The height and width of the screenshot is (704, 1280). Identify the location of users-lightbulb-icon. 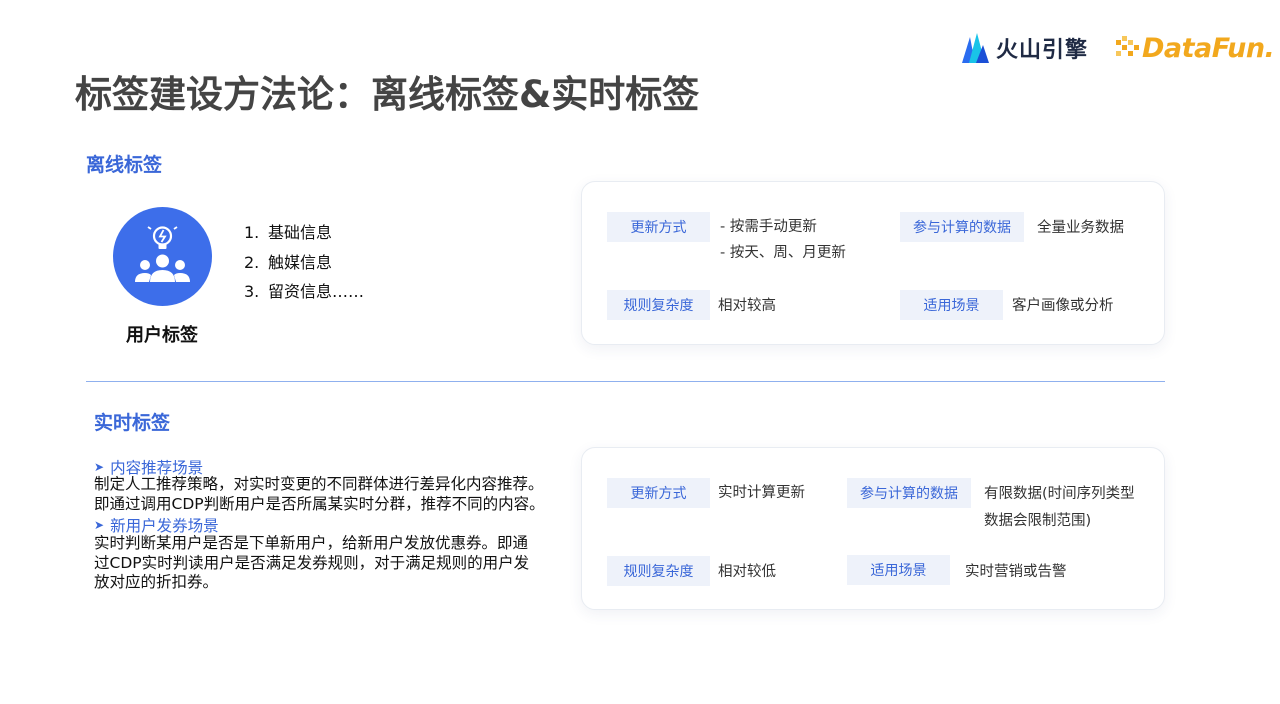
(162, 254).